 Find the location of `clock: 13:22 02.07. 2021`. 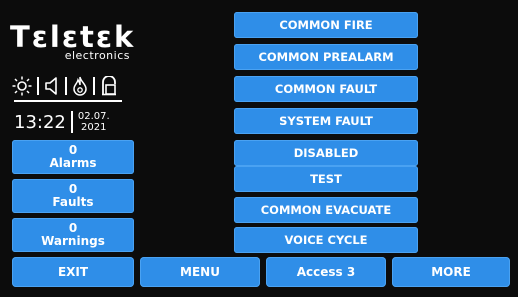

clock: 13:22 02.07. 2021 is located at coordinates (74, 122).